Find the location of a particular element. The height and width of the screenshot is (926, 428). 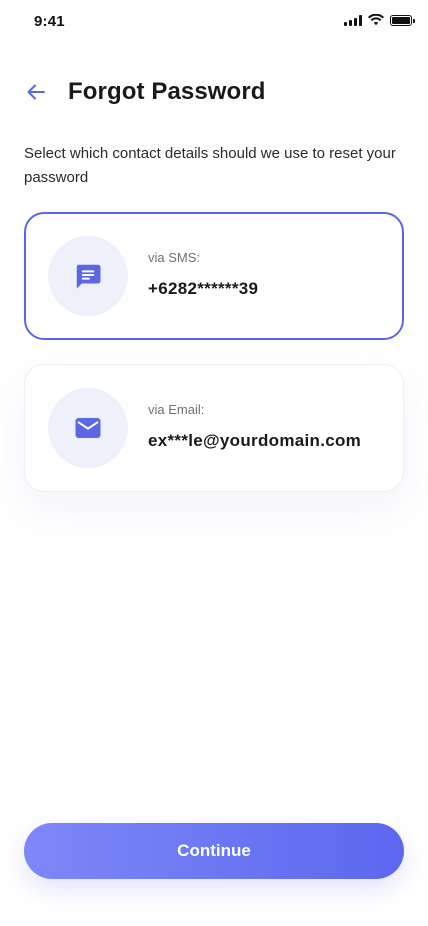

status-time: 9:41 is located at coordinates (49, 21).